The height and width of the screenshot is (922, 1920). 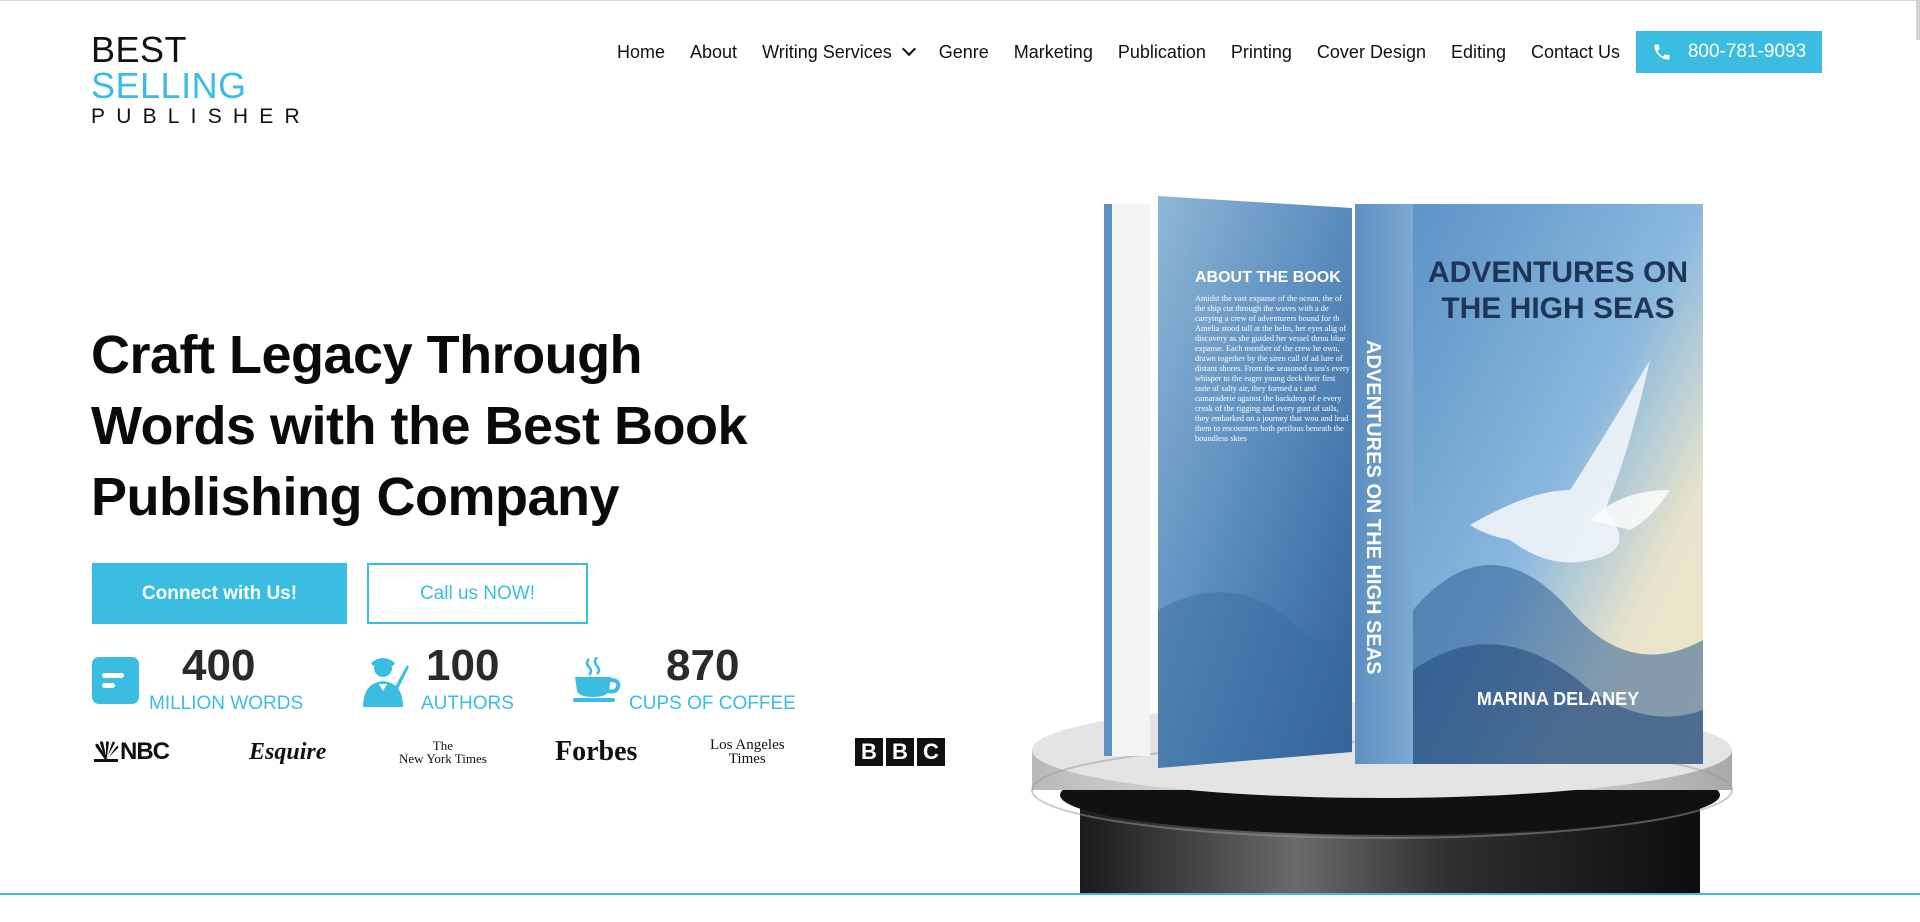 I want to click on page-top-border, so click(x=960, y=0).